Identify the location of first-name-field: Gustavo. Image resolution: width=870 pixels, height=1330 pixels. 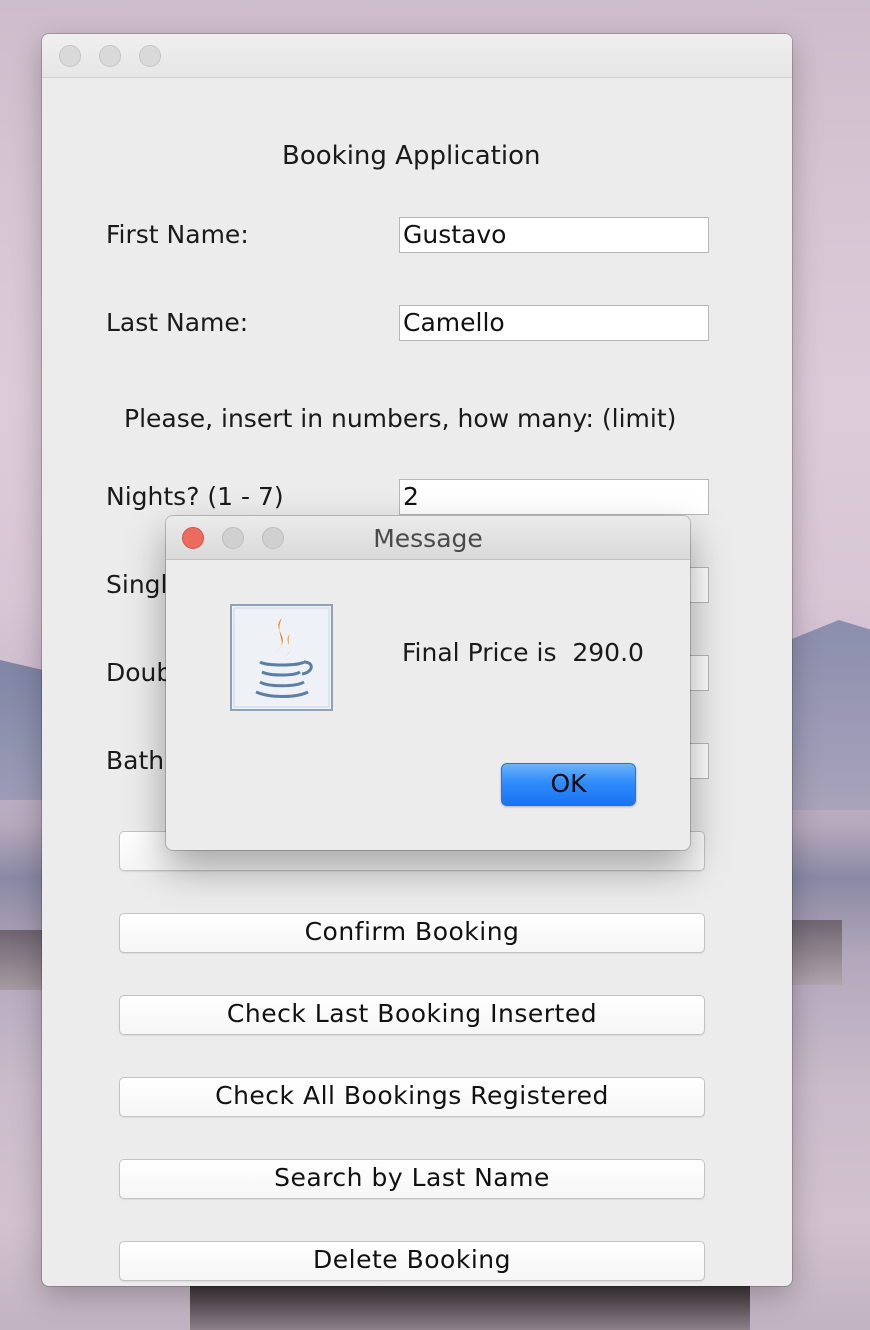
(554, 235).